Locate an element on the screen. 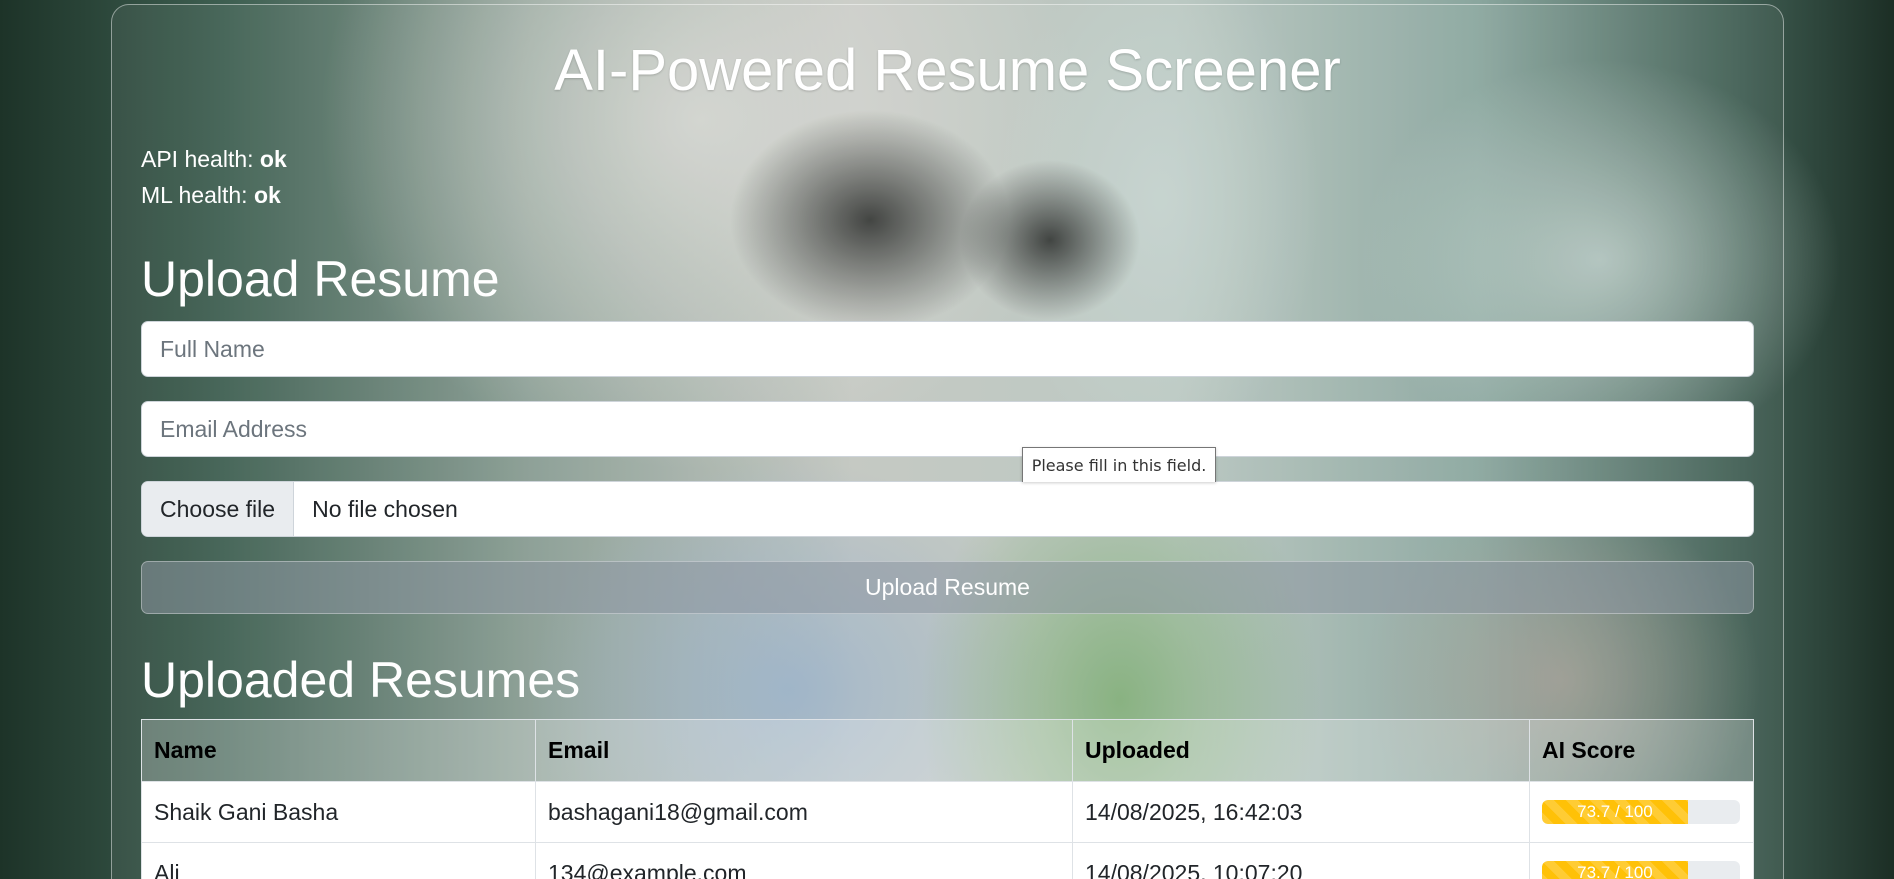 The image size is (1894, 879). email-placeholder: Email Address is located at coordinates (234, 428).